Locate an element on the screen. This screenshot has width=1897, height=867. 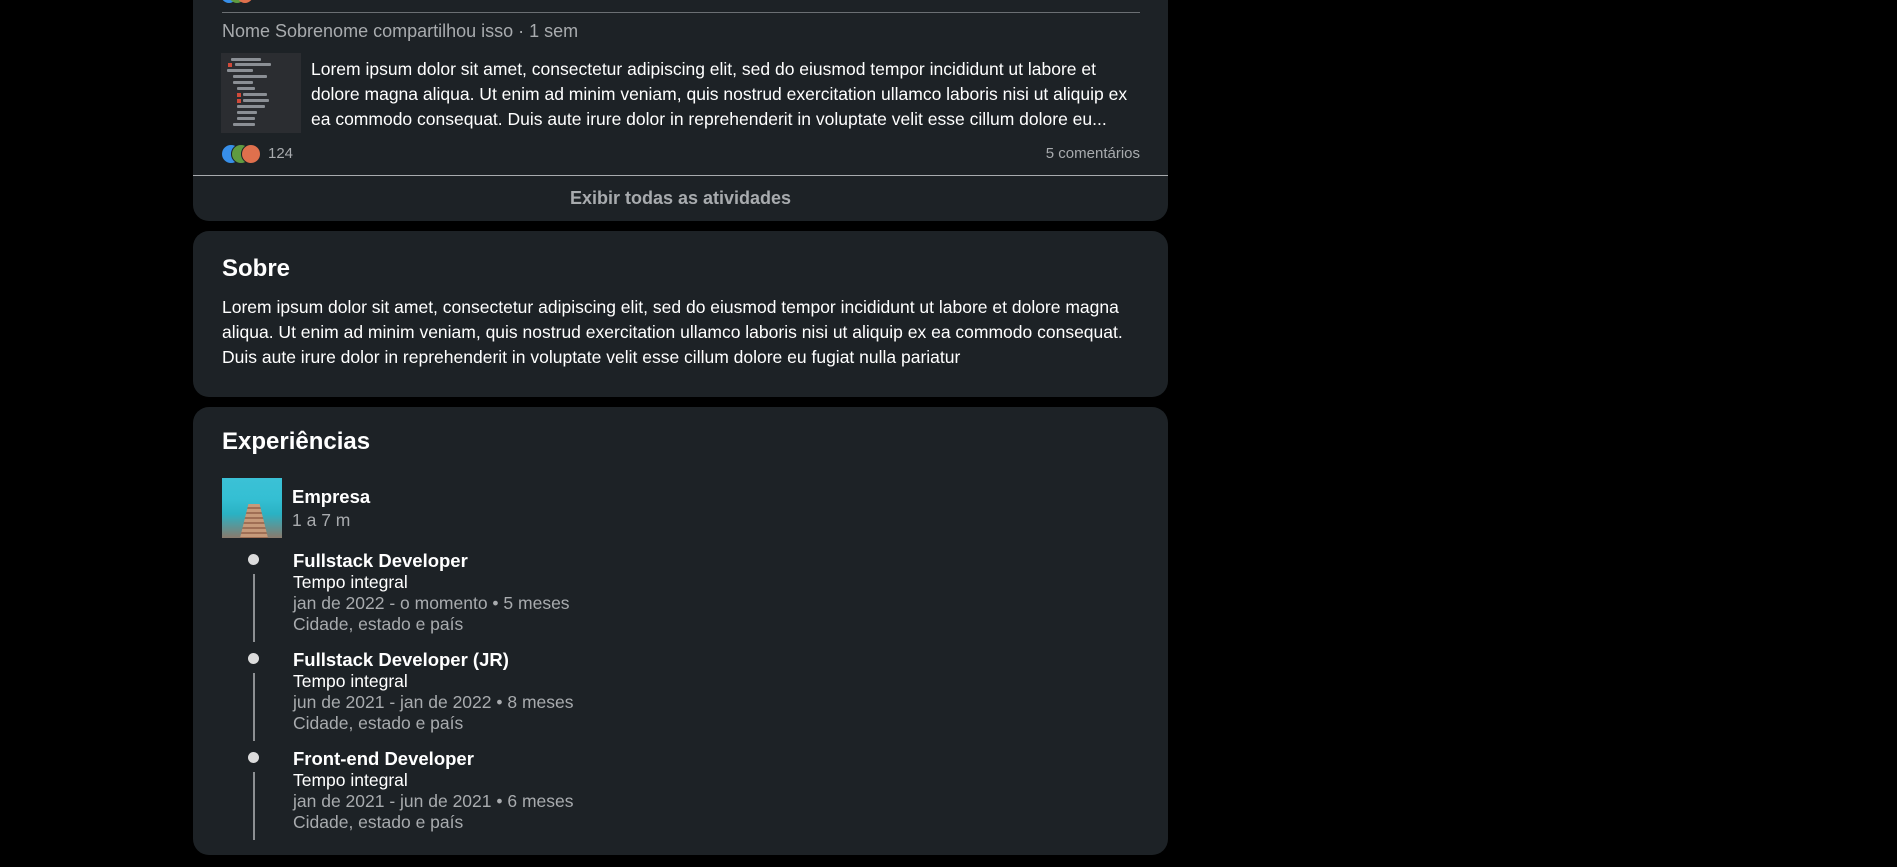
love-icon is located at coordinates (251, 154).